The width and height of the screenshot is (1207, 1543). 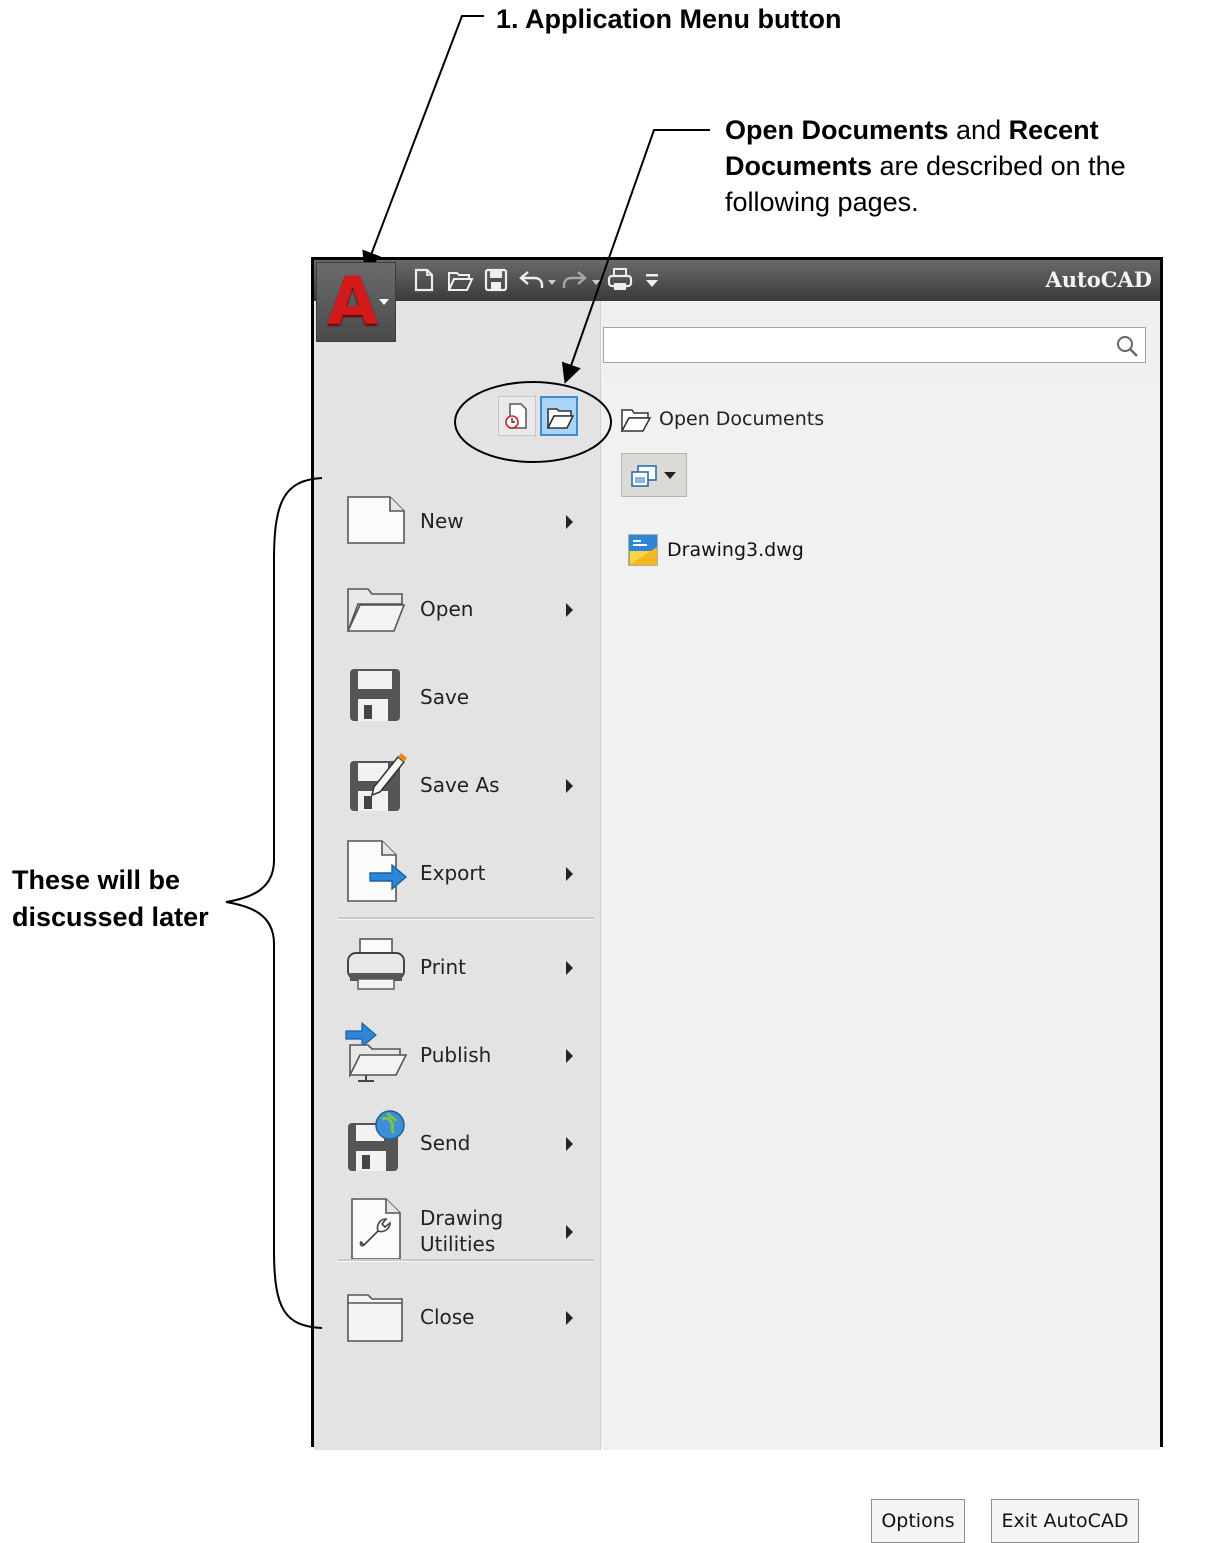 I want to click on application-menu-button: A, so click(x=356, y=302).